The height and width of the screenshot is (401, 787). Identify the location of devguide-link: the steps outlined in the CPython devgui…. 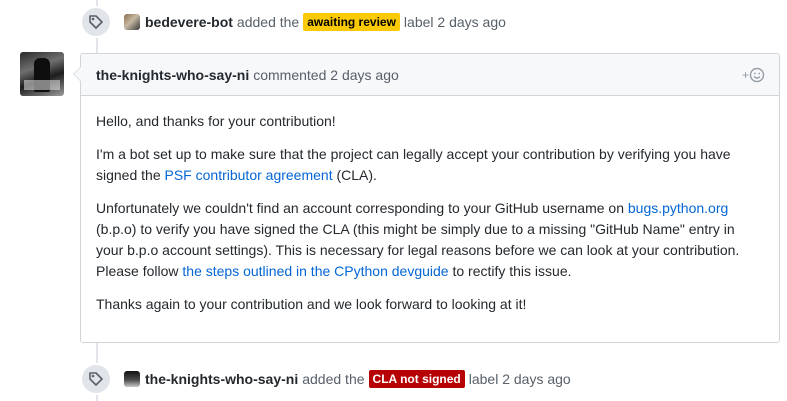
(315, 271).